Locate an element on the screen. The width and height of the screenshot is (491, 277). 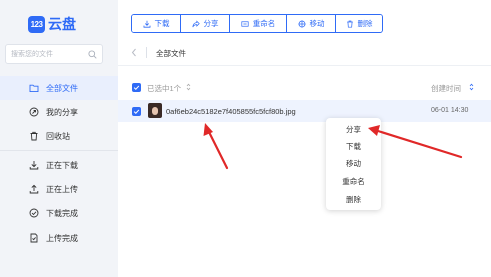
folder-icon is located at coordinates (34, 88).